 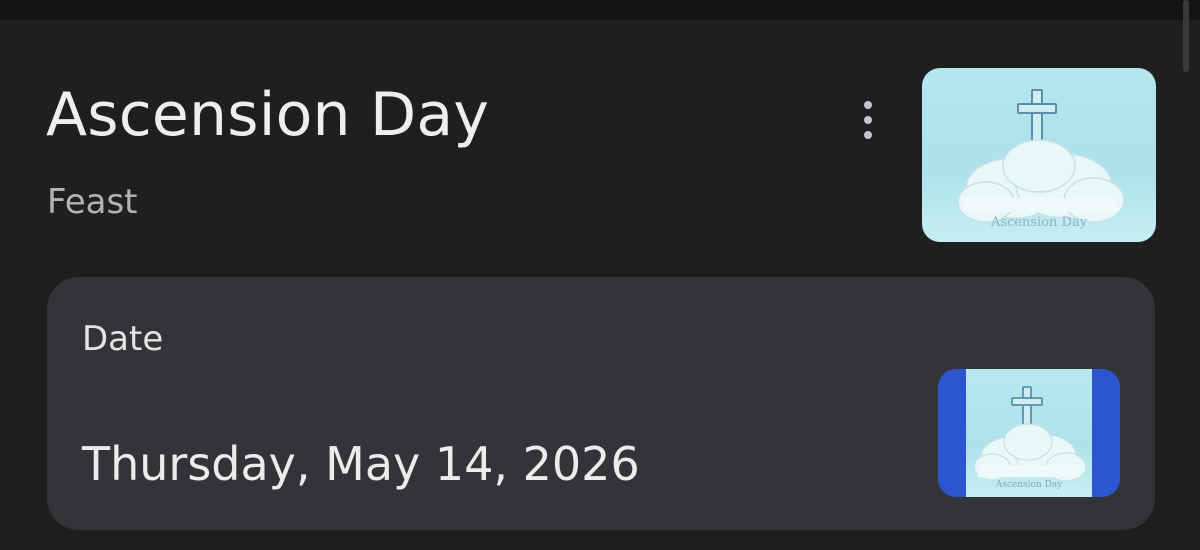 What do you see at coordinates (868, 120) in the screenshot?
I see `more-options-button` at bounding box center [868, 120].